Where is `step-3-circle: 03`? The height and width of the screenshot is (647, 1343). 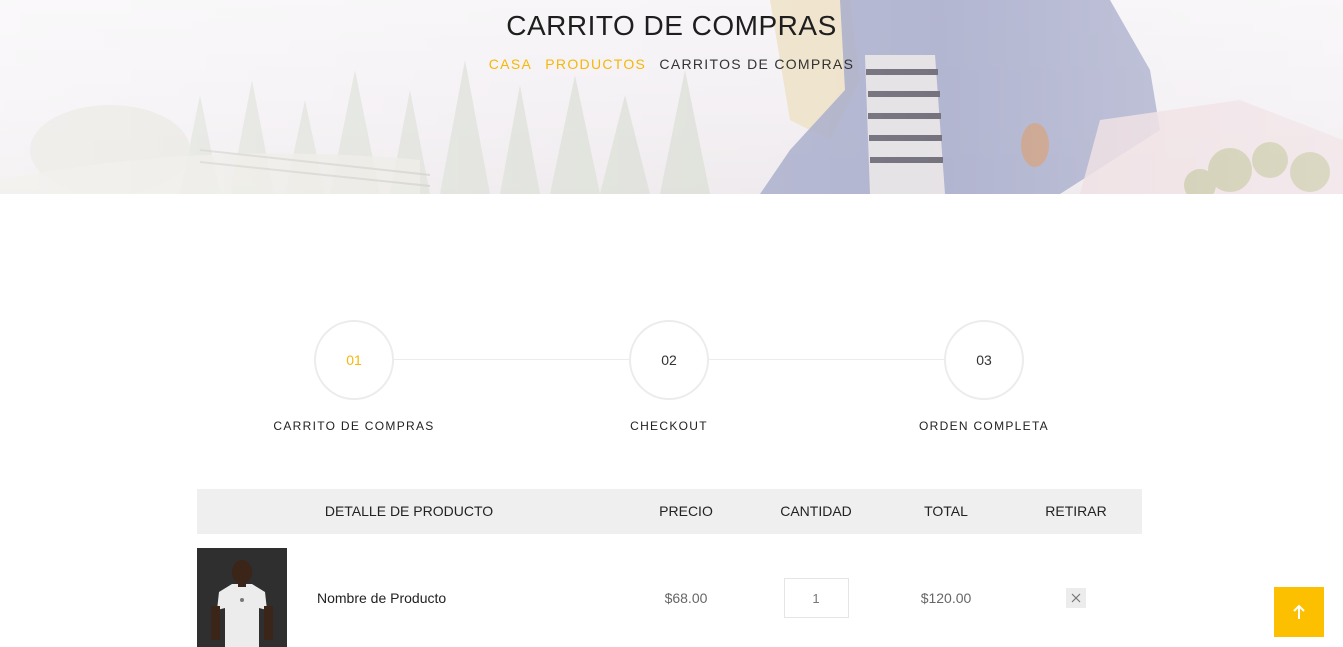 step-3-circle: 03 is located at coordinates (984, 360).